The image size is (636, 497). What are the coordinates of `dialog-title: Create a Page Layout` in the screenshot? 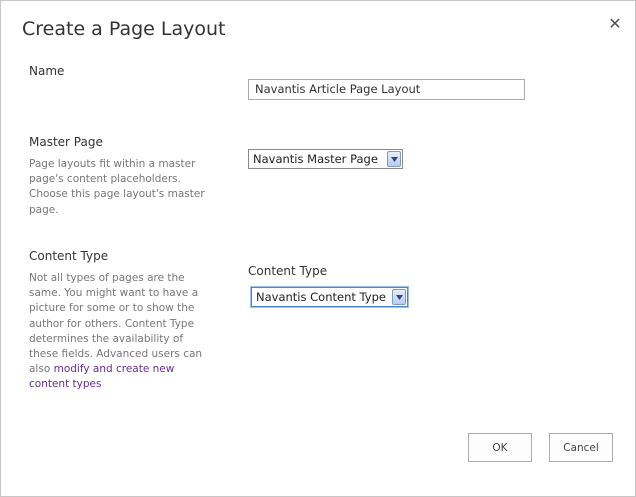 It's located at (124, 29).